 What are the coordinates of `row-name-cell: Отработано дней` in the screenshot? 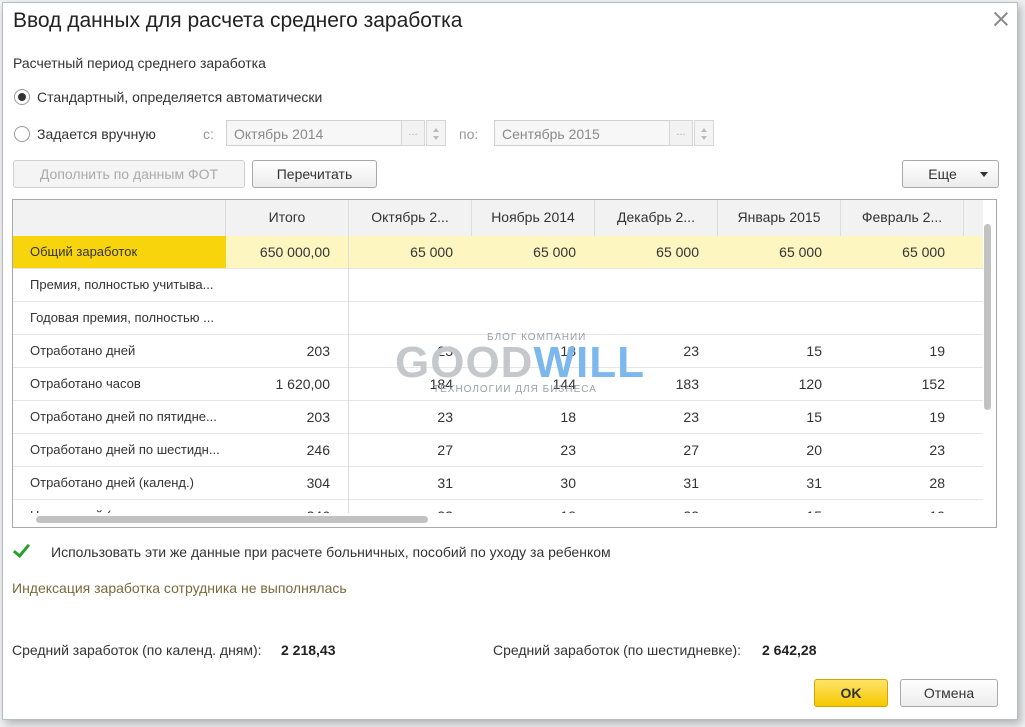 It's located at (119, 351).